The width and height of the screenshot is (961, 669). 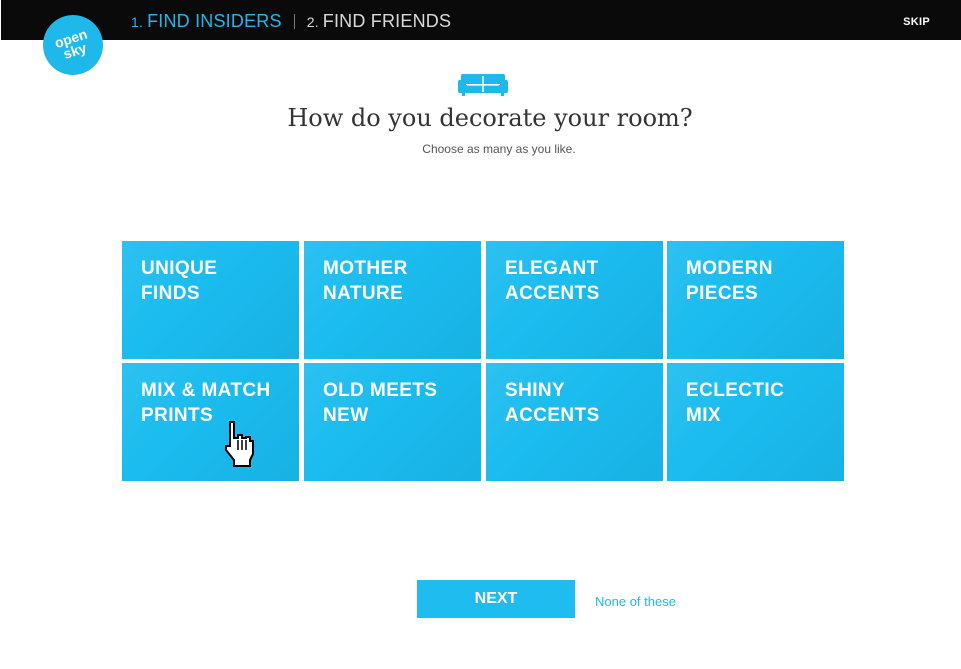 I want to click on step-divider, so click(x=294, y=21).